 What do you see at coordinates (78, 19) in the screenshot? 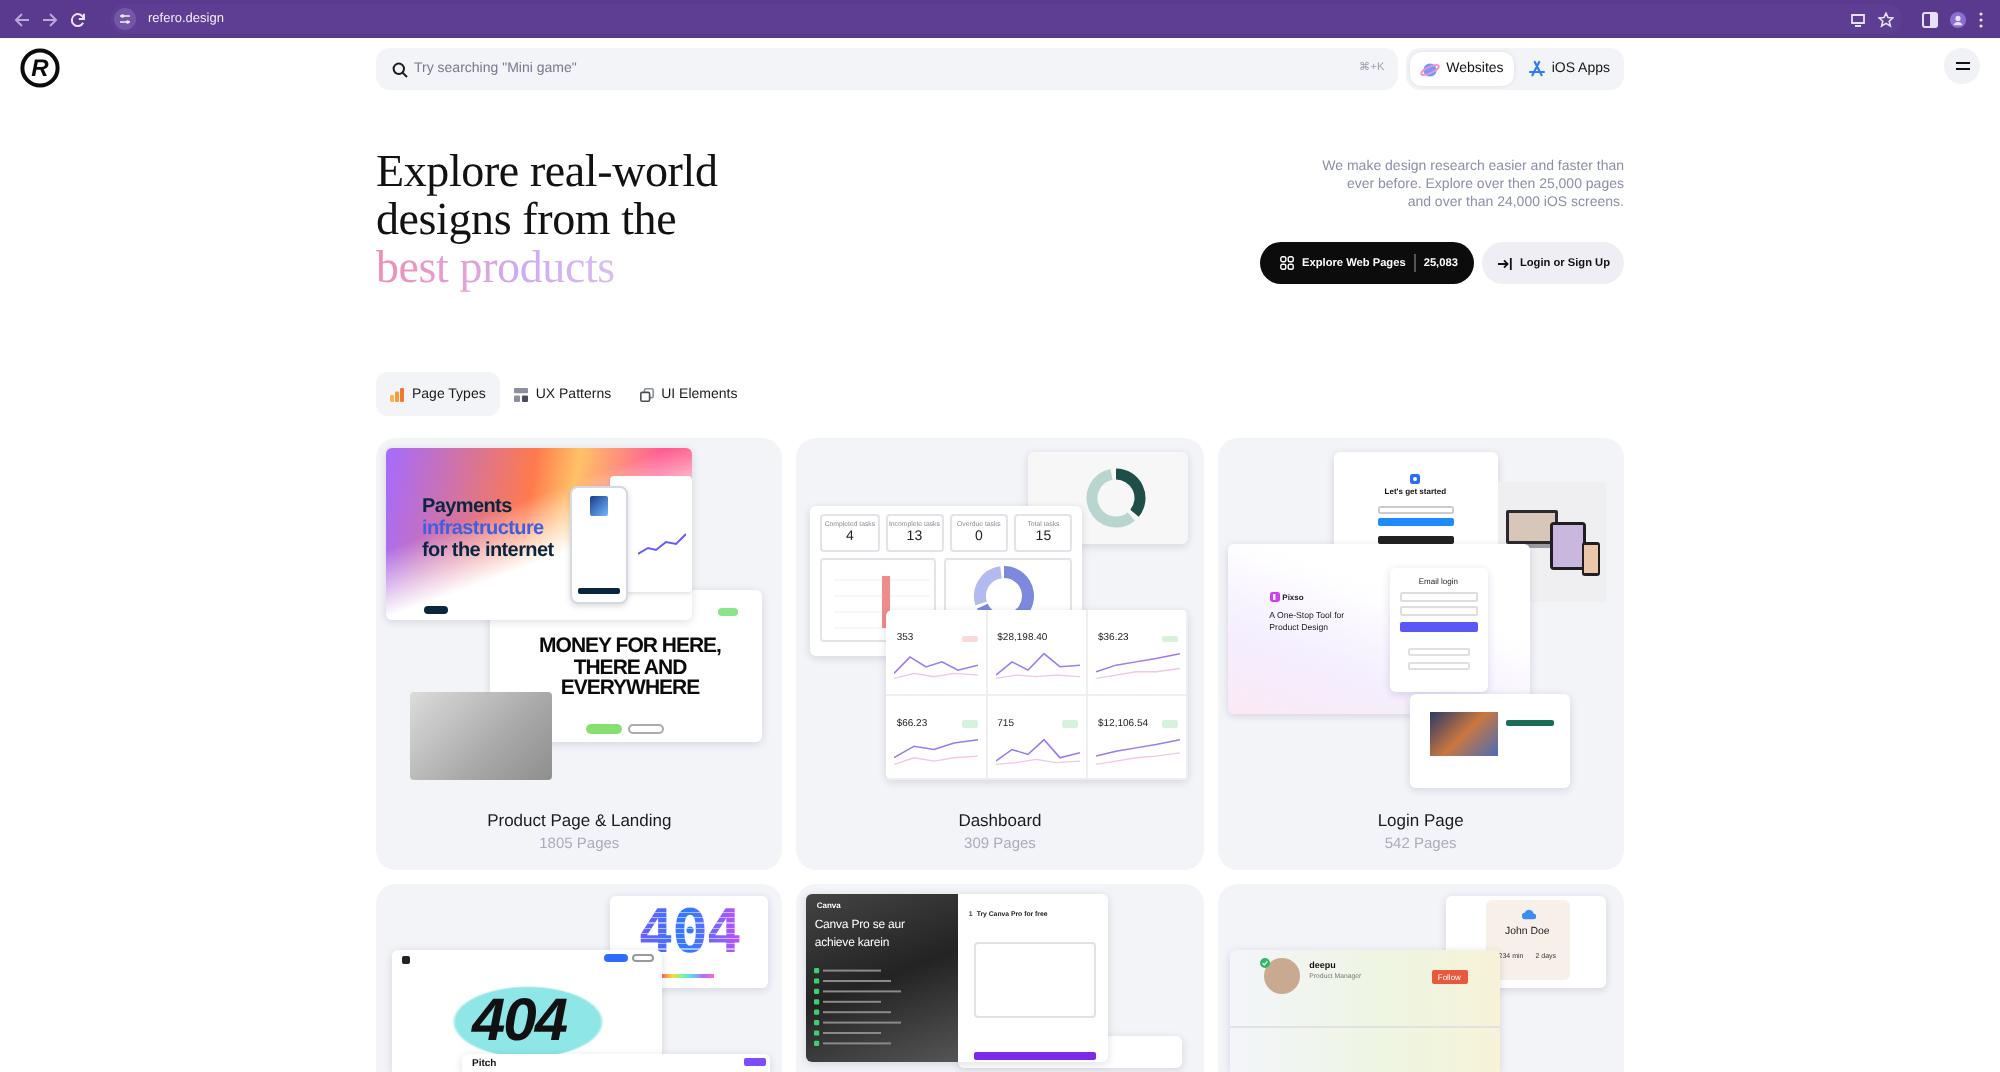
I see `reload-icon` at bounding box center [78, 19].